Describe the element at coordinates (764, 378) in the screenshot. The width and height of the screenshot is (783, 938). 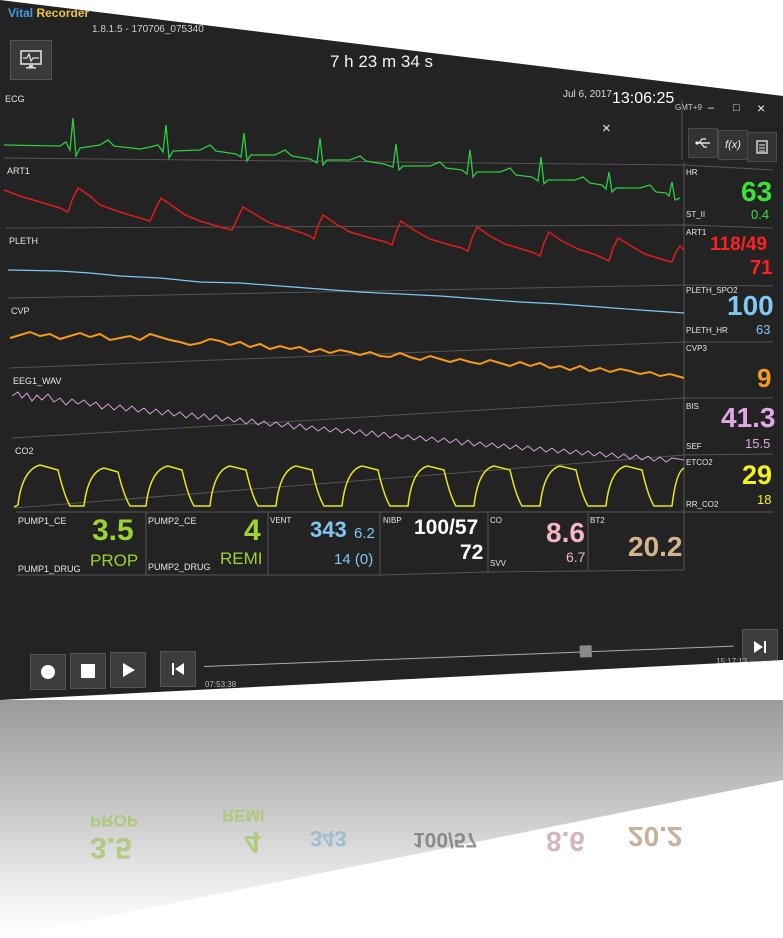
I see `cvp-value: 9` at that location.